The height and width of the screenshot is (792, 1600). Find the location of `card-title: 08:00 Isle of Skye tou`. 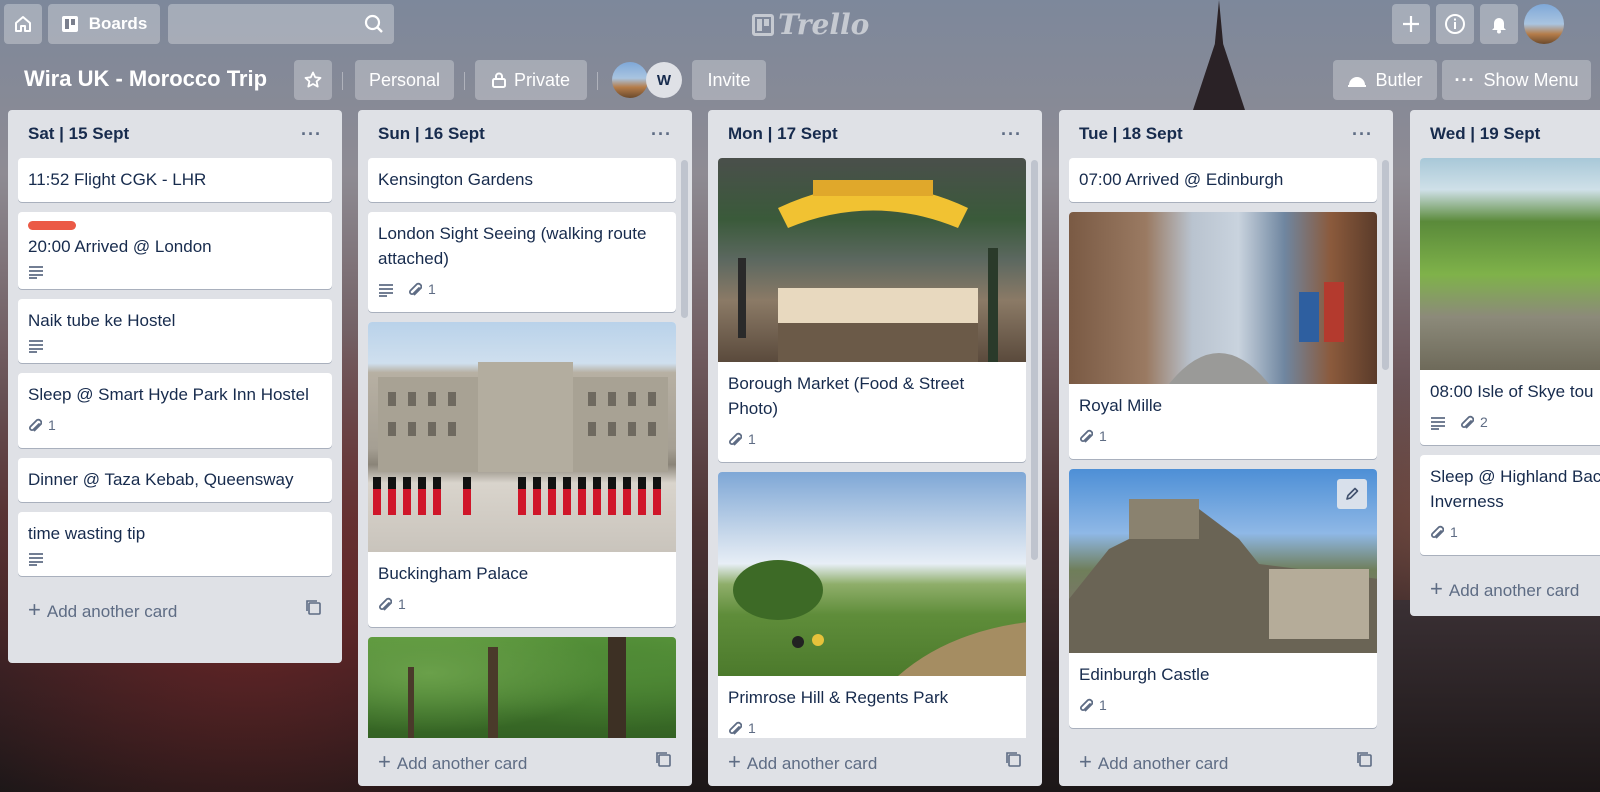

card-title: 08:00 Isle of Skye tou is located at coordinates (1512, 391).